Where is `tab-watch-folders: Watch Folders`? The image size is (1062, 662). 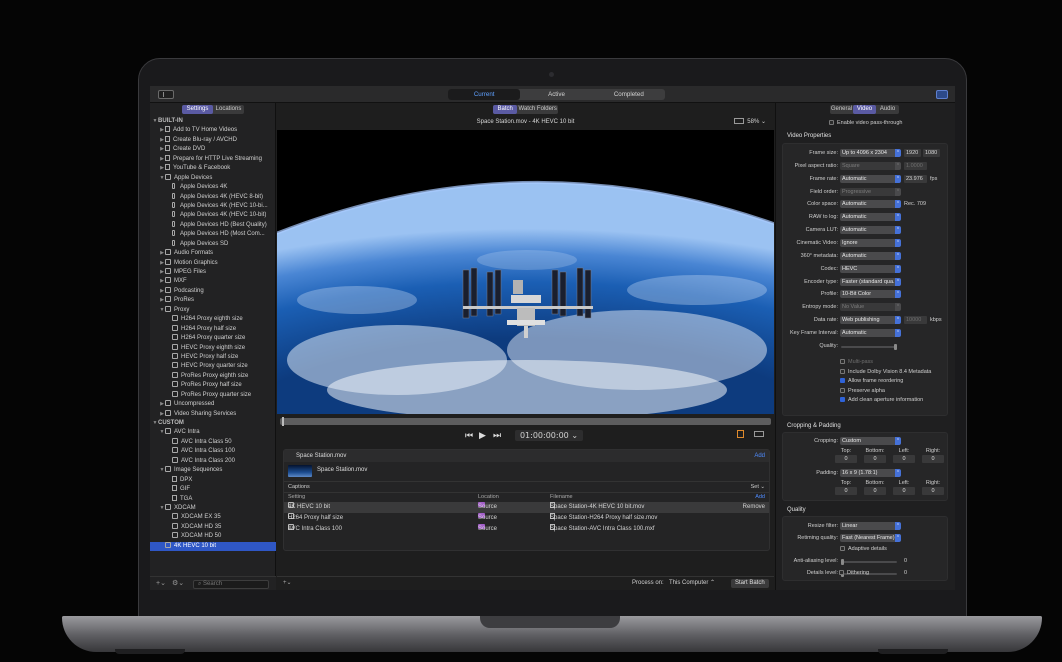
tab-watch-folders: Watch Folders is located at coordinates (537, 109).